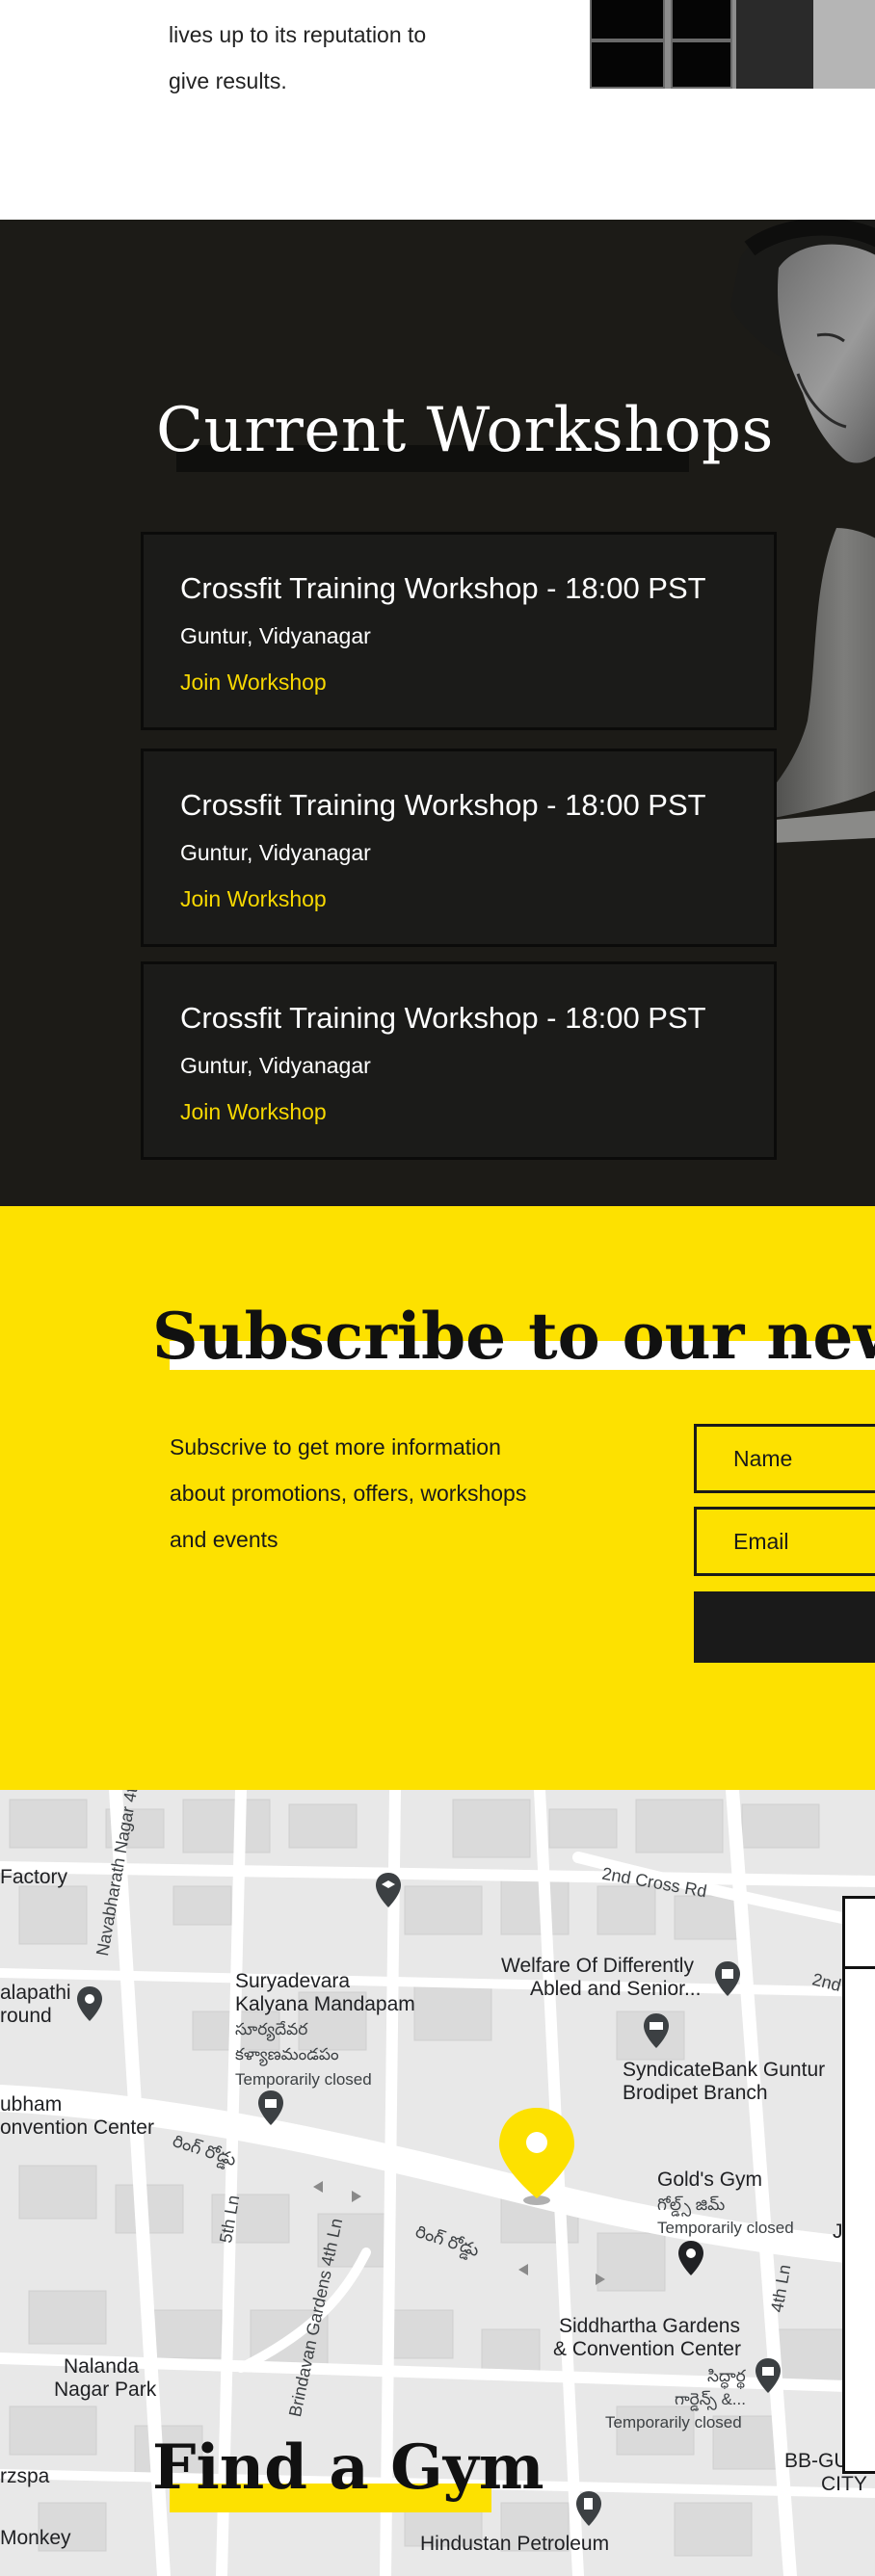  I want to click on map-label: Kalyana Mandapam, so click(325, 2004).